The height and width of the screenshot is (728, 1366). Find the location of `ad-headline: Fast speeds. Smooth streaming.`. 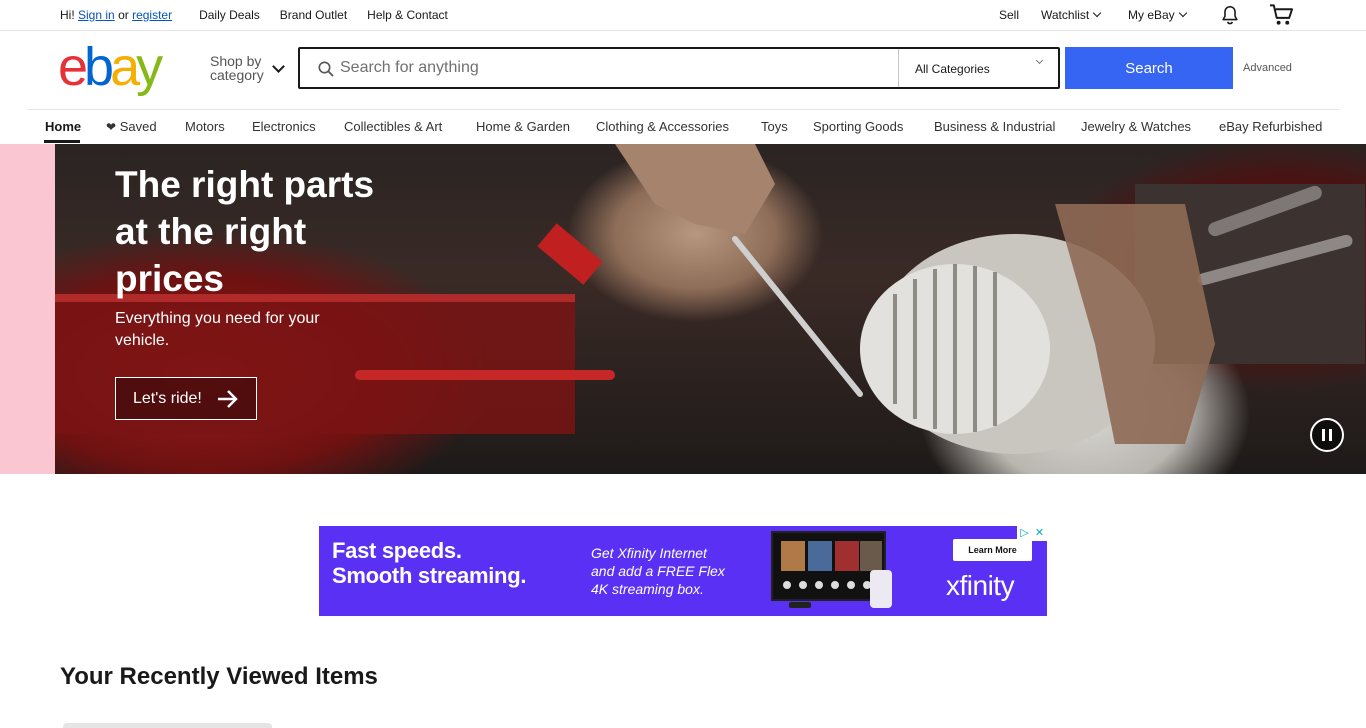

ad-headline: Fast speeds. Smooth streaming. is located at coordinates (429, 563).